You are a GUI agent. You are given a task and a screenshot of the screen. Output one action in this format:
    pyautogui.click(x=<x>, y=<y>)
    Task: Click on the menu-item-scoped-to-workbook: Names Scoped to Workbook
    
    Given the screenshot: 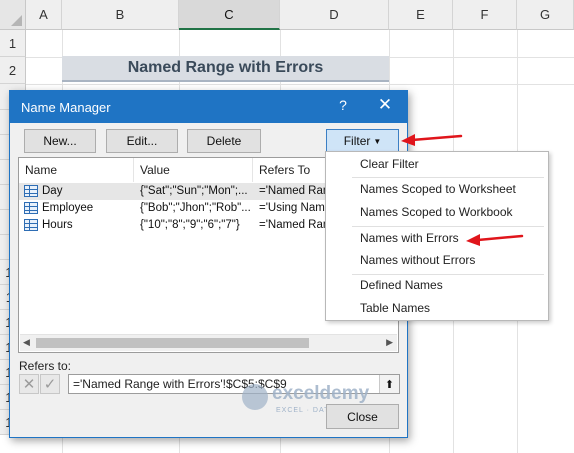 What is the action you would take?
    pyautogui.click(x=436, y=212)
    